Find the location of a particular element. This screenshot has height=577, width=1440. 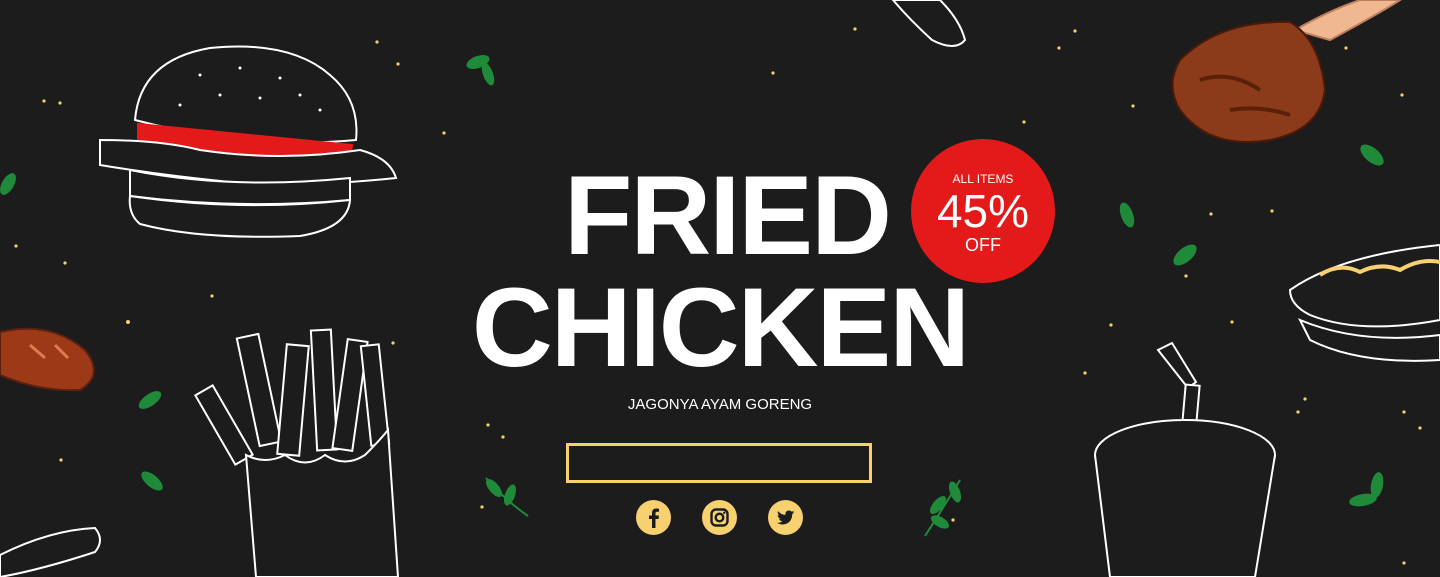

headline-line-2: CHICKEN is located at coordinates (720, 327).